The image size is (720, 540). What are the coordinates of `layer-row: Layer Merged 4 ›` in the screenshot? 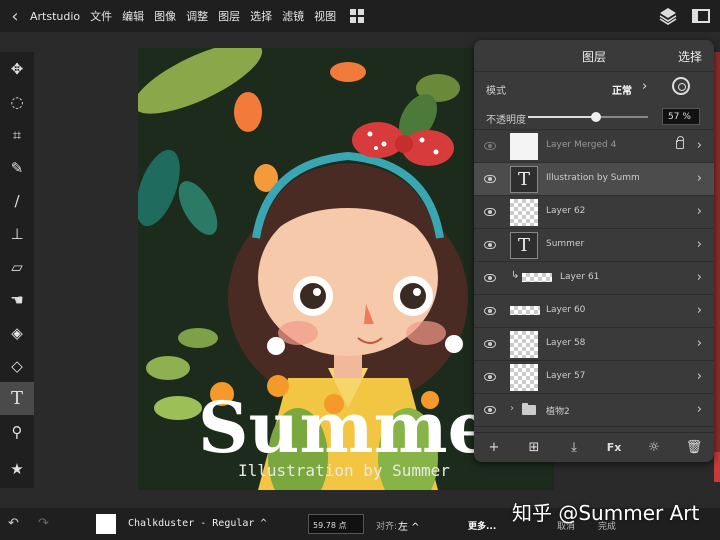 It's located at (594, 146).